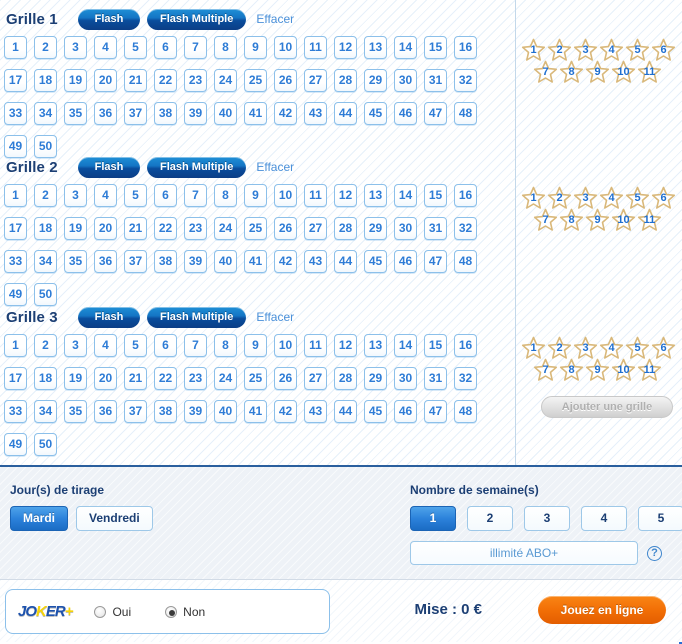  Describe the element at coordinates (114, 518) in the screenshot. I see `draw-day-chip: Vendredi` at that location.